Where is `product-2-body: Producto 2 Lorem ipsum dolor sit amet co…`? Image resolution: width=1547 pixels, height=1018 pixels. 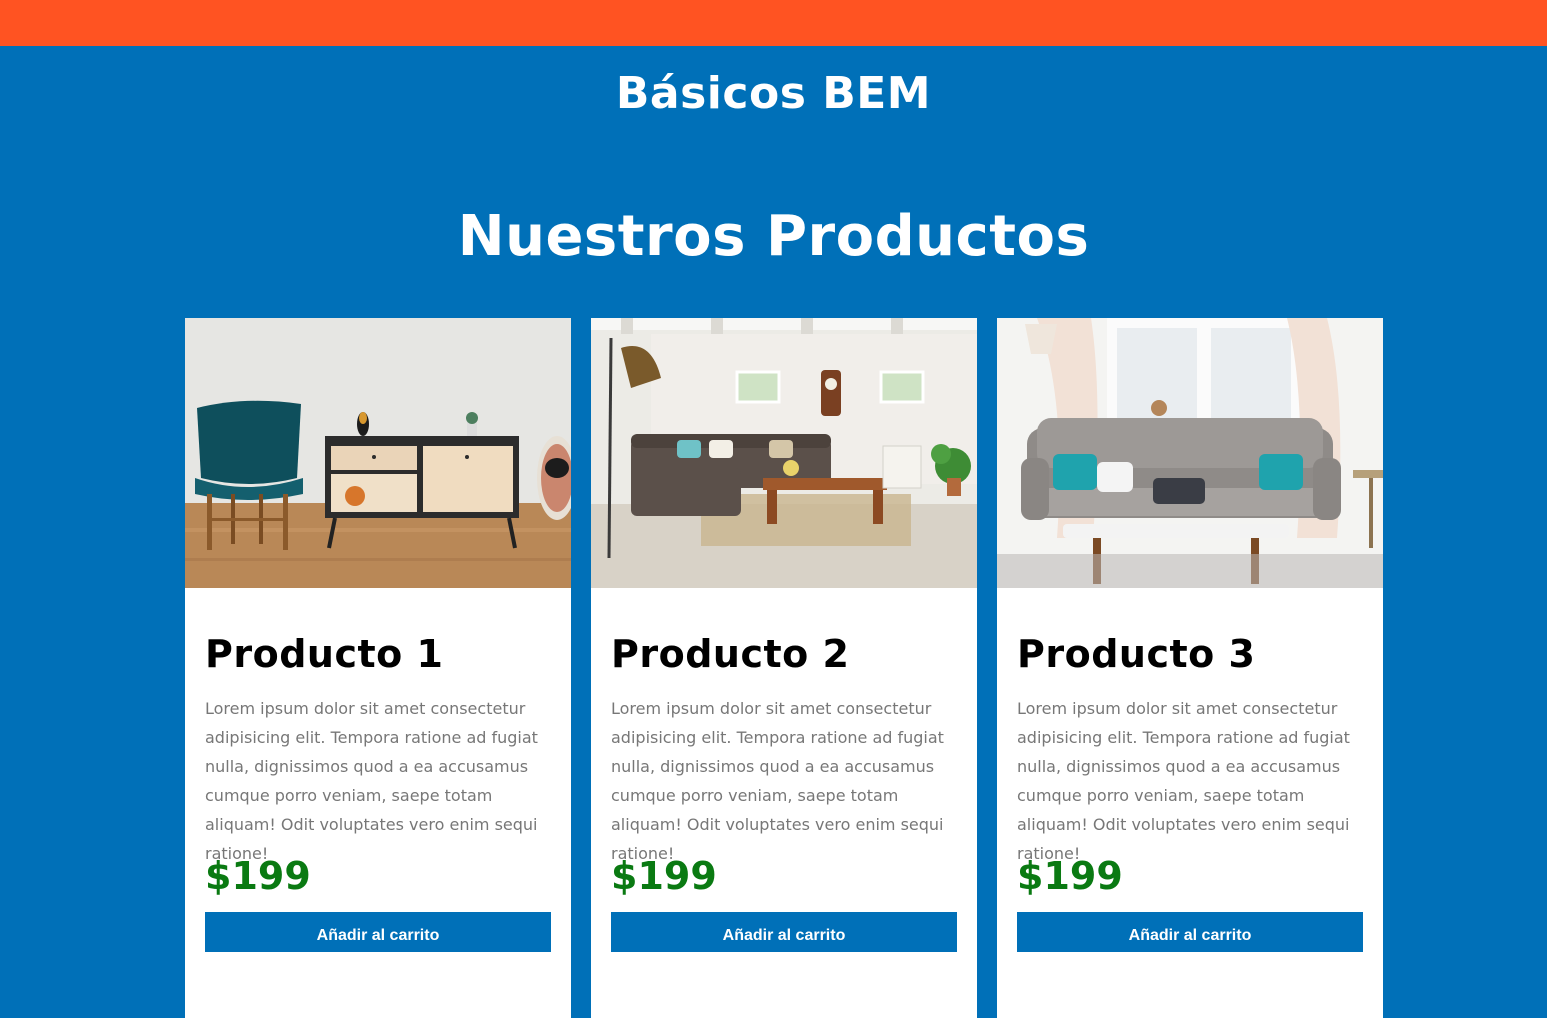
product-2-body: Producto 2 Lorem ipsum dolor sit amet co… is located at coordinates (784, 770).